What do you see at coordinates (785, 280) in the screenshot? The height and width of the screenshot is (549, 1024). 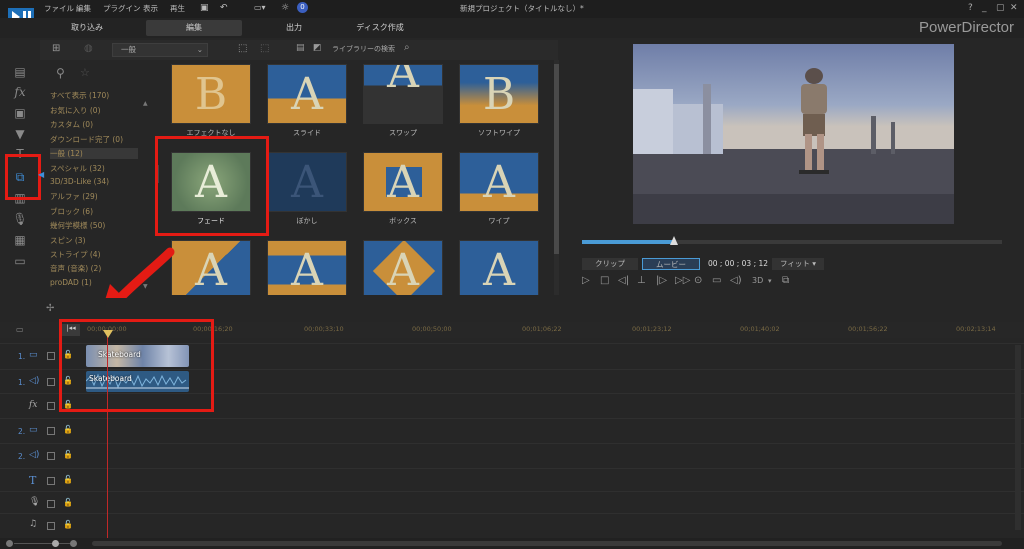 I see `undock-icon: ⧉` at bounding box center [785, 280].